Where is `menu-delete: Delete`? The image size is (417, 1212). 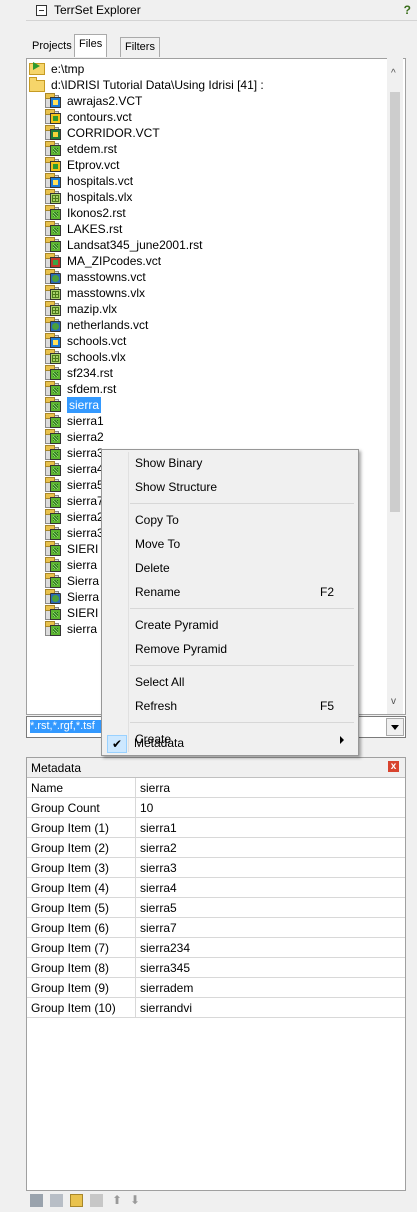
menu-delete: Delete is located at coordinates (230, 568).